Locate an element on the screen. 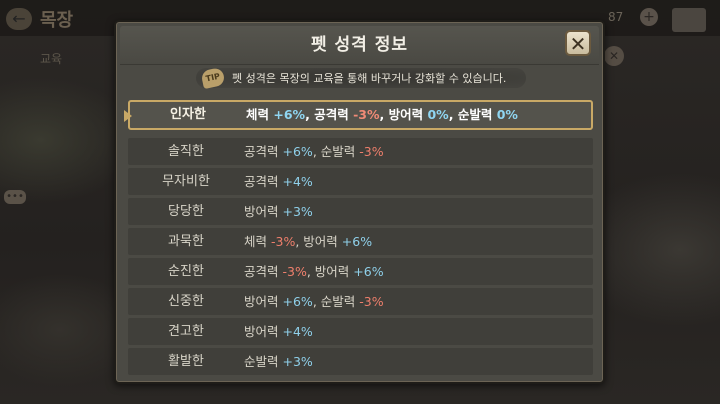  menu-button is located at coordinates (689, 20).